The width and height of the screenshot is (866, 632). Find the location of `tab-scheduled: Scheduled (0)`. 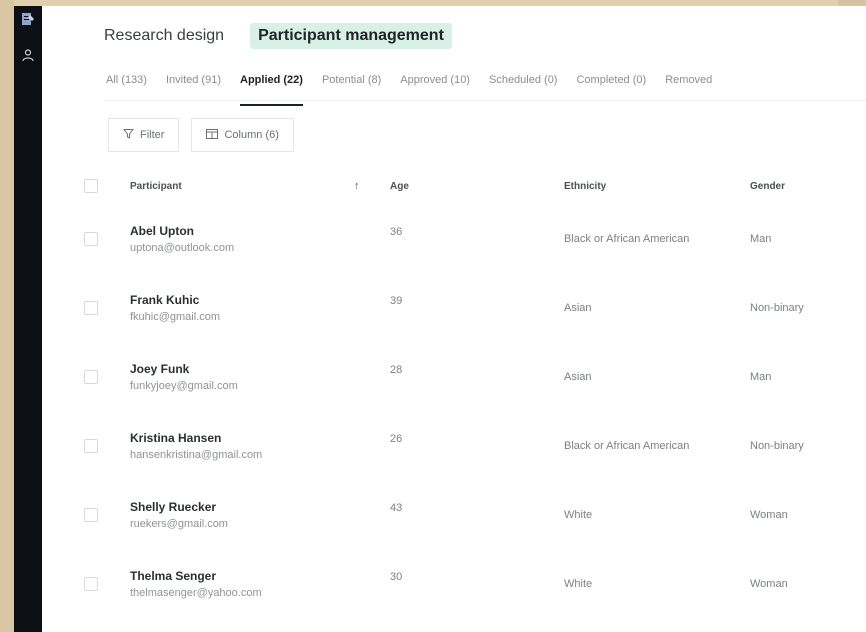

tab-scheduled: Scheduled (0) is located at coordinates (523, 84).